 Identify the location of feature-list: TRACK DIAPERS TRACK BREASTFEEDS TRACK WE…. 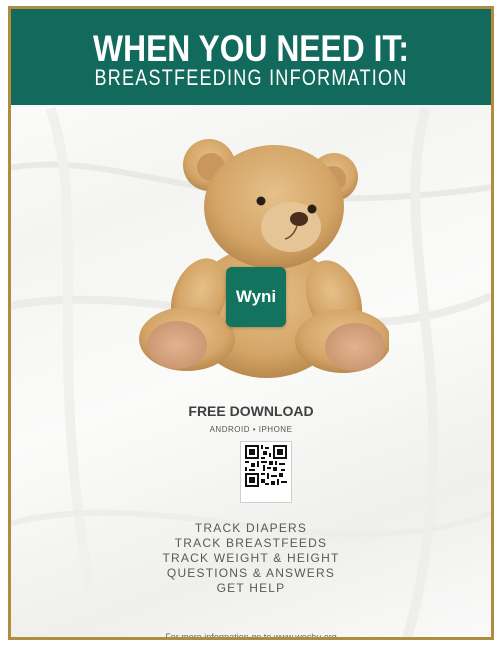
(251, 558).